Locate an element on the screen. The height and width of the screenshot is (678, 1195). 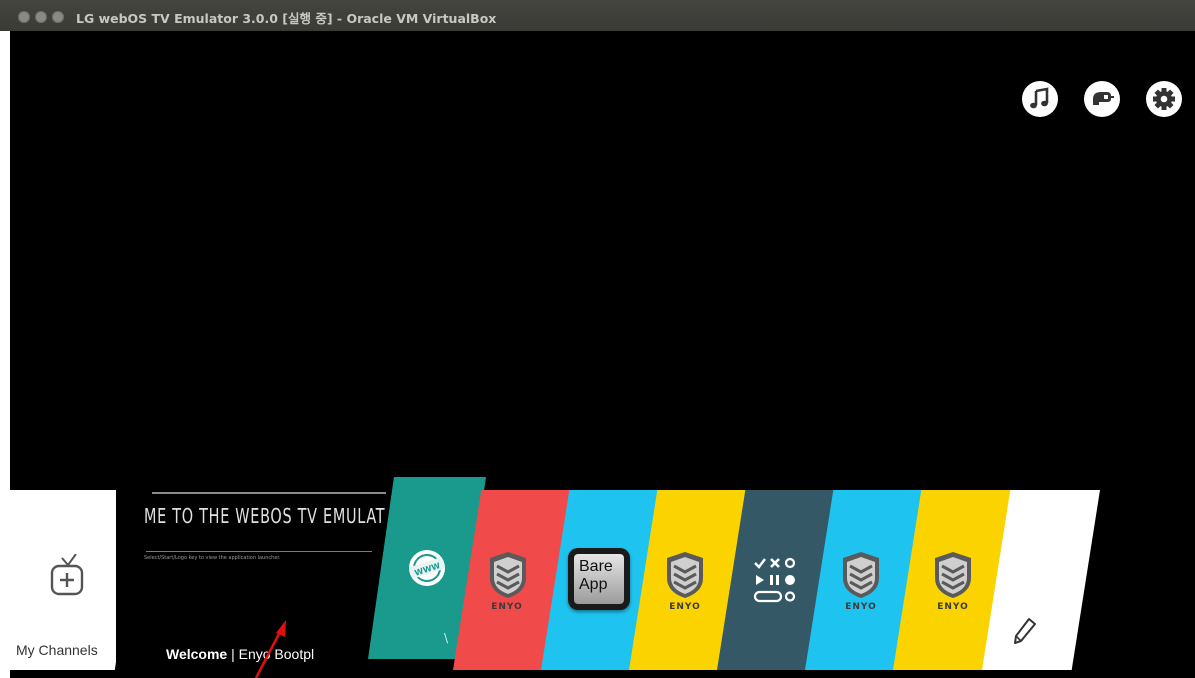
welcome-heading: ME TO THE WEBOS TV EMULATO is located at coordinates (265, 516).